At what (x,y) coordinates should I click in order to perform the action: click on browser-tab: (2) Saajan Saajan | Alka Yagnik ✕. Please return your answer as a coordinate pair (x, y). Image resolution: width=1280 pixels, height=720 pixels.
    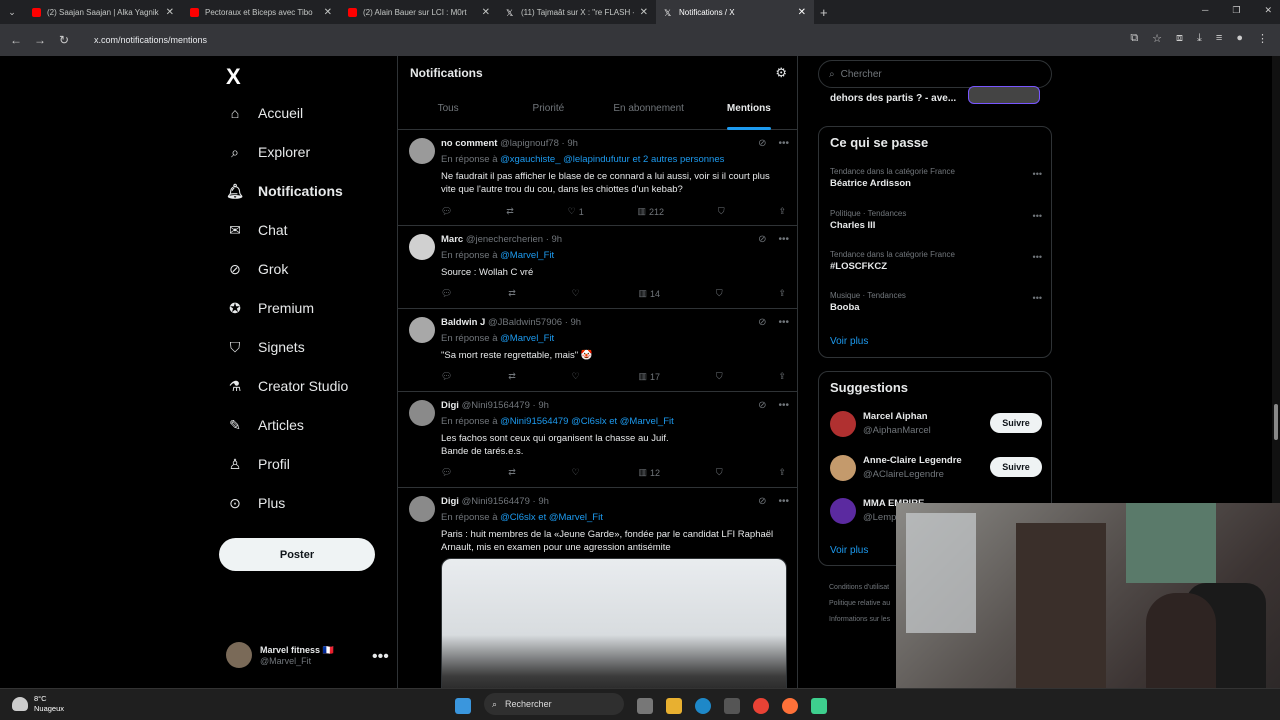
    Looking at the image, I should click on (103, 12).